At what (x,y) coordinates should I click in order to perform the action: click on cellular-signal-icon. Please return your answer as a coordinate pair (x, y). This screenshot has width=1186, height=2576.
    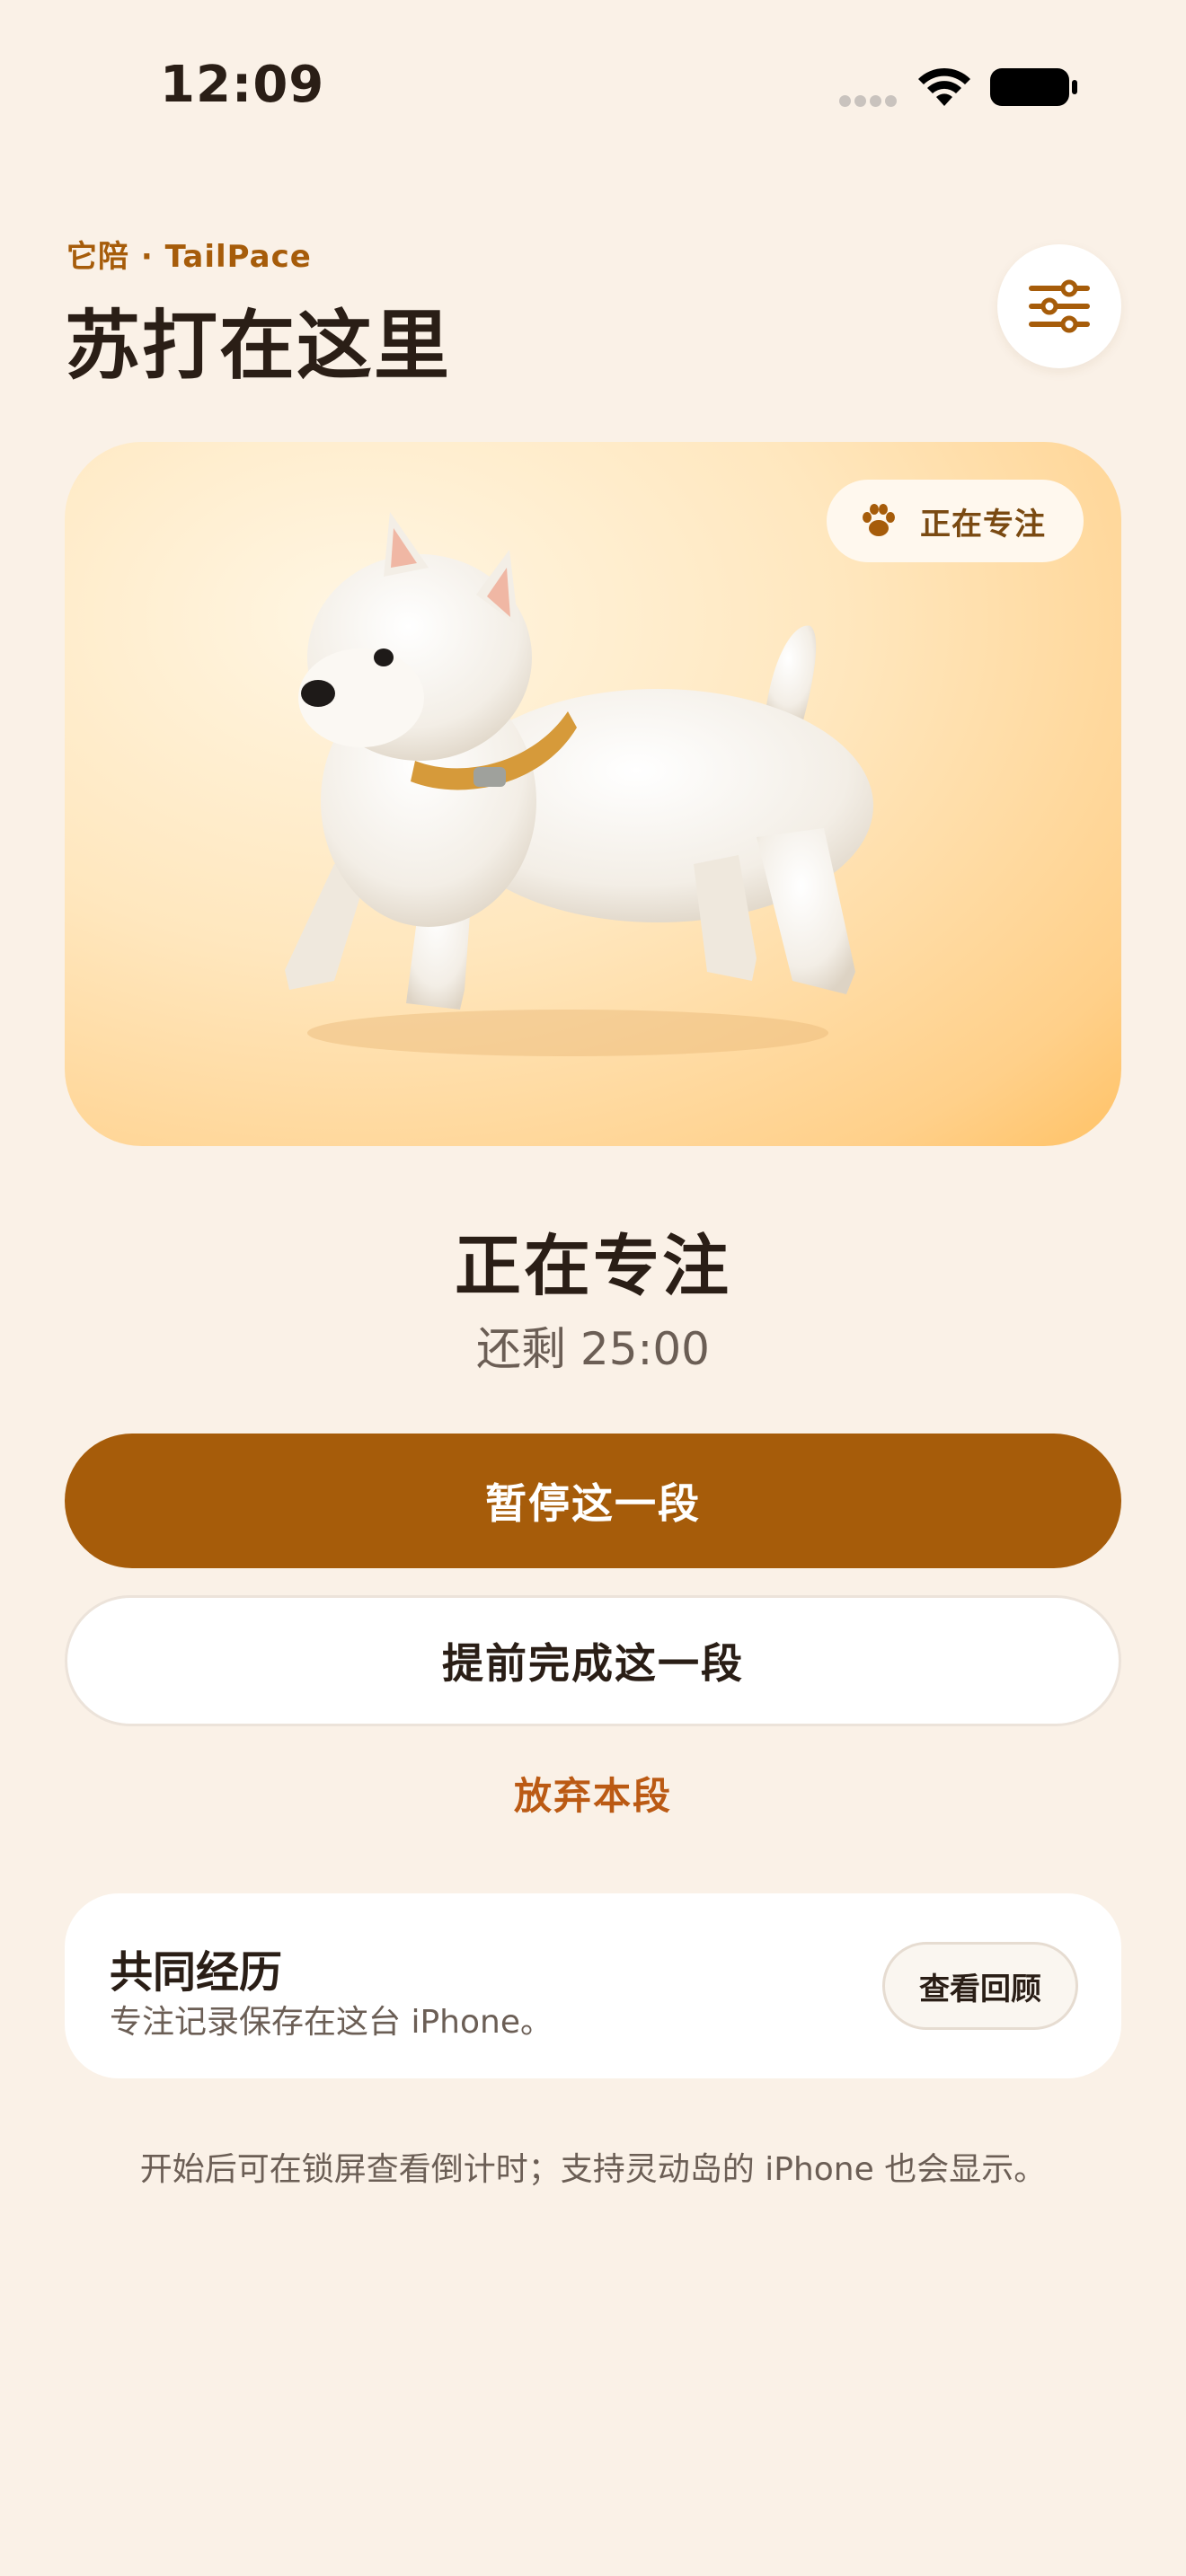
    Looking at the image, I should click on (870, 100).